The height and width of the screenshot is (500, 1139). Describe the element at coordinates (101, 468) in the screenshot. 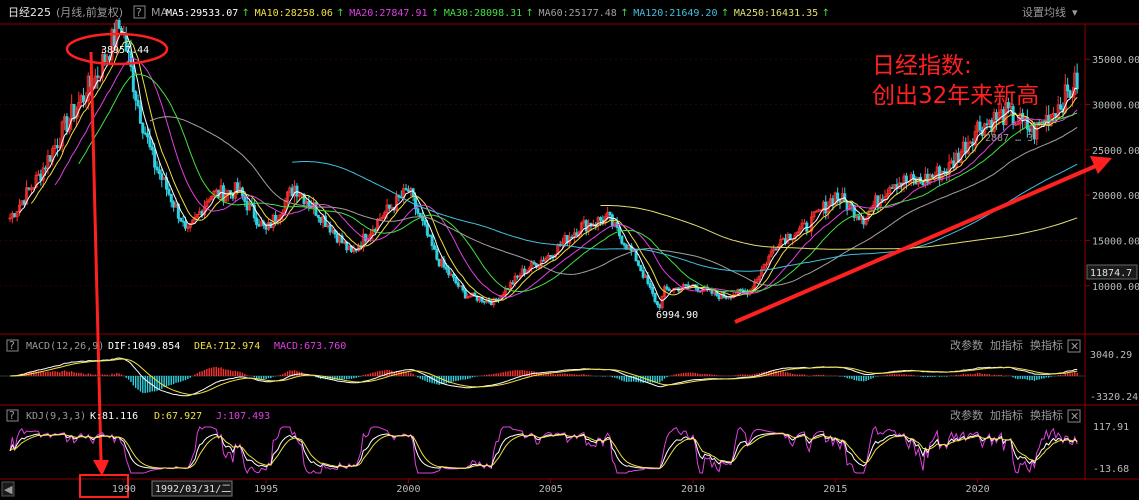

I see `down-arrow-head` at that location.